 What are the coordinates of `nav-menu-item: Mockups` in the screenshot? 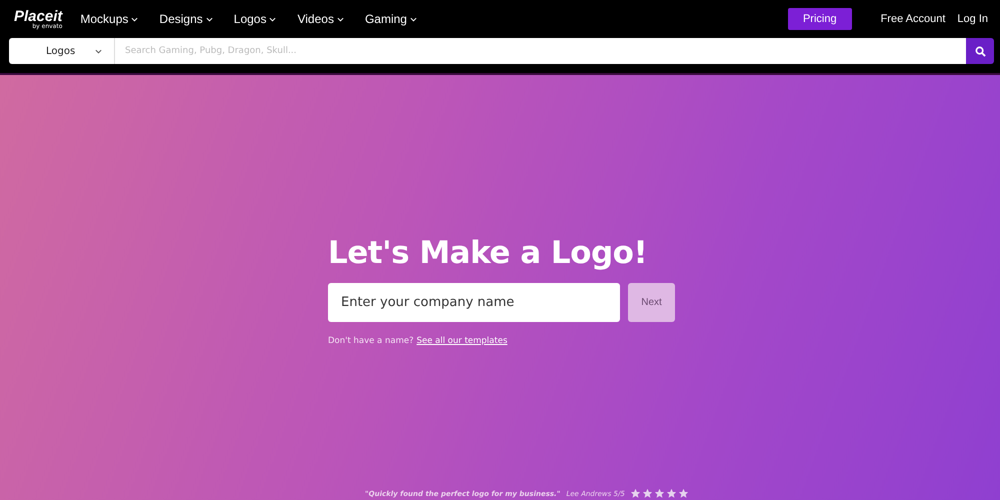 It's located at (109, 19).